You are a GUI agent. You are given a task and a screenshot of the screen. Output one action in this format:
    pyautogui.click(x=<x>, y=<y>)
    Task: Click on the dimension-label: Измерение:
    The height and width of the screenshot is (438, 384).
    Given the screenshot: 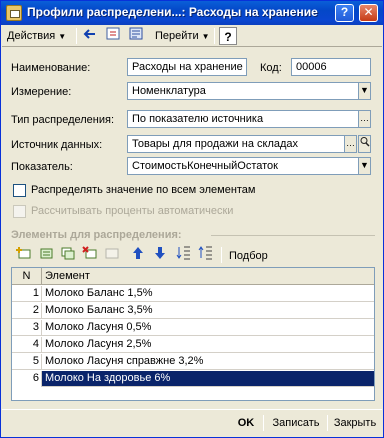 What is the action you would take?
    pyautogui.click(x=41, y=92)
    